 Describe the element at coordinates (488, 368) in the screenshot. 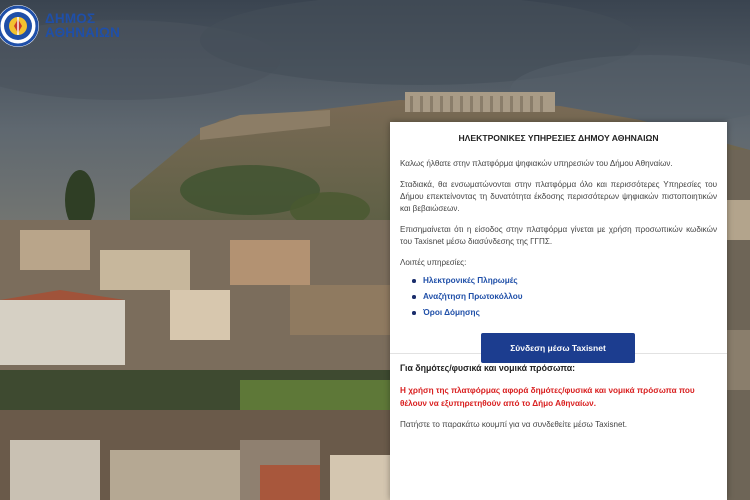

I see `citizens-section-title: Για δημότες/φυσικά και νομικά πρόσωπα:` at that location.